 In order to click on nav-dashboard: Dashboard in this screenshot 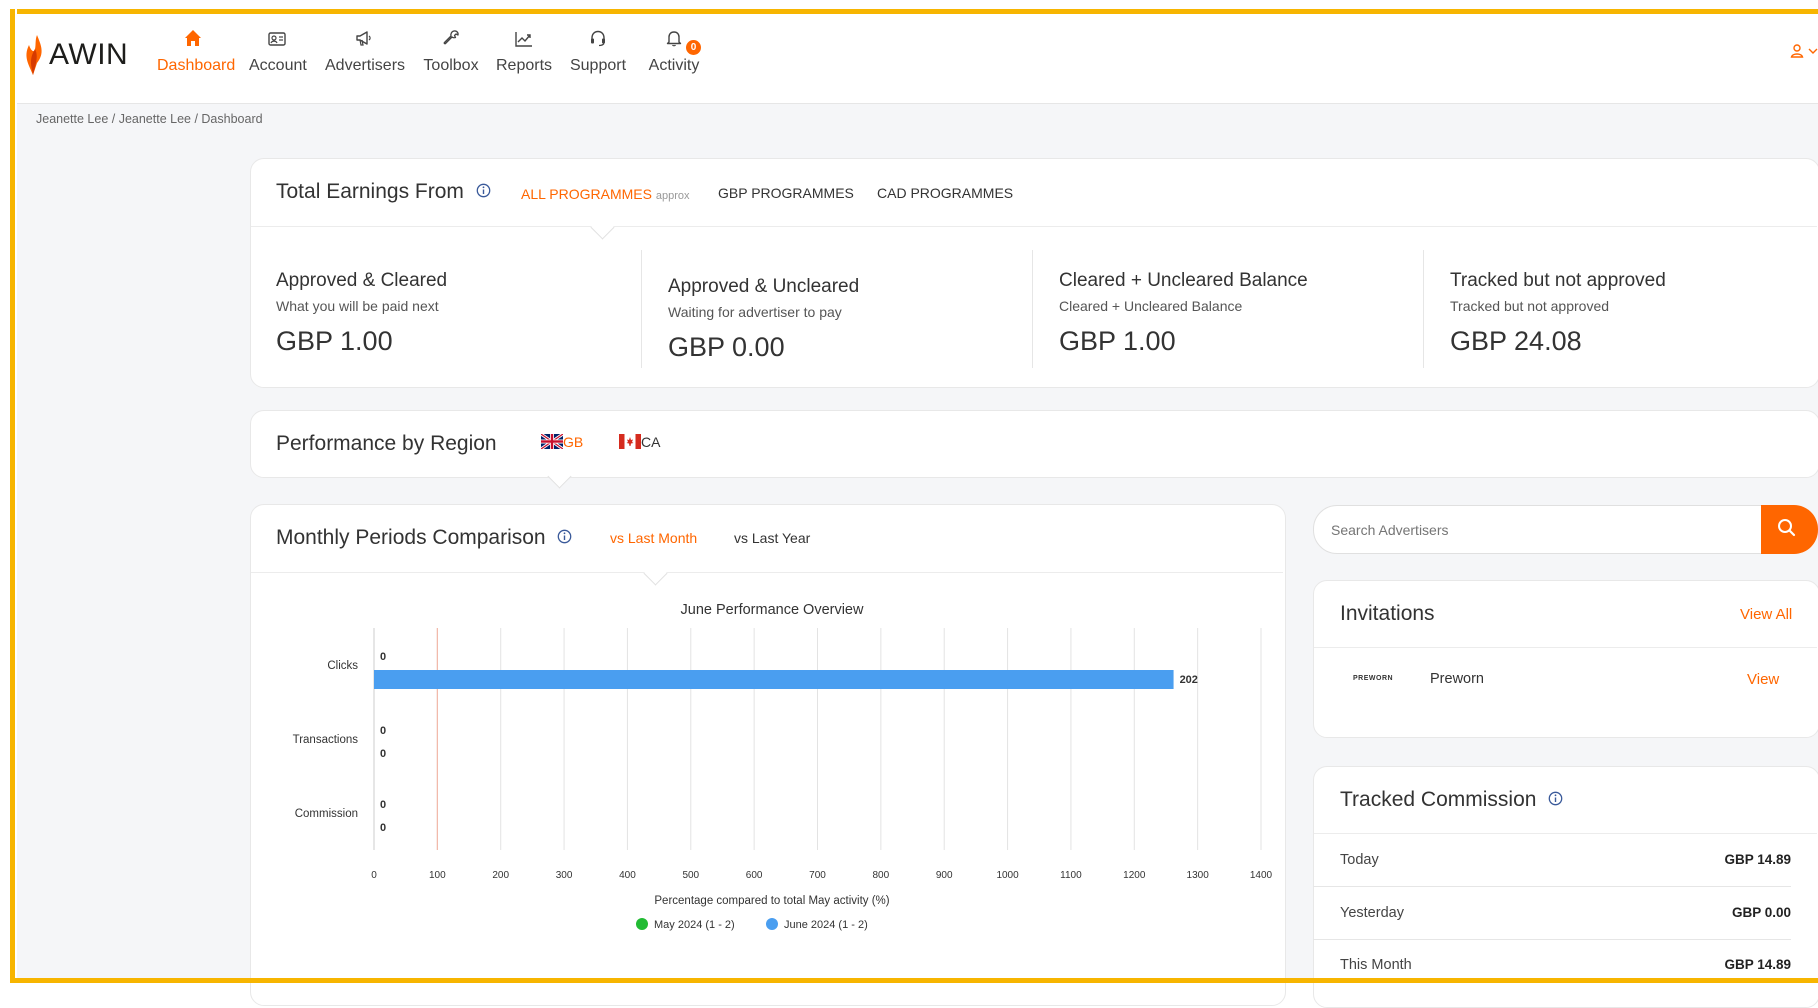, I will do `click(196, 52)`.